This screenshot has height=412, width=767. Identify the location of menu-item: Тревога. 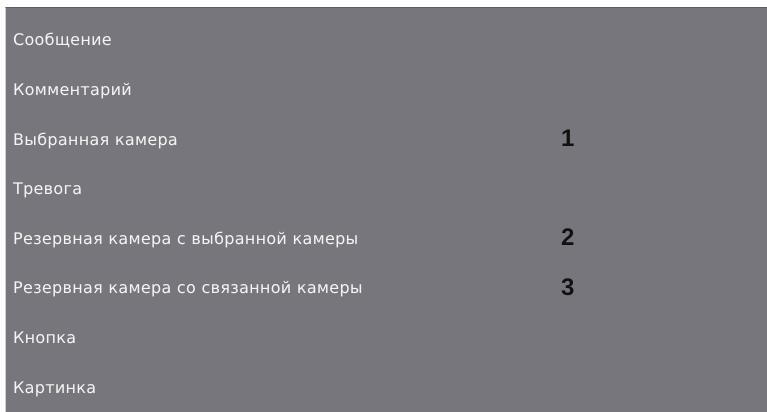
(287, 188).